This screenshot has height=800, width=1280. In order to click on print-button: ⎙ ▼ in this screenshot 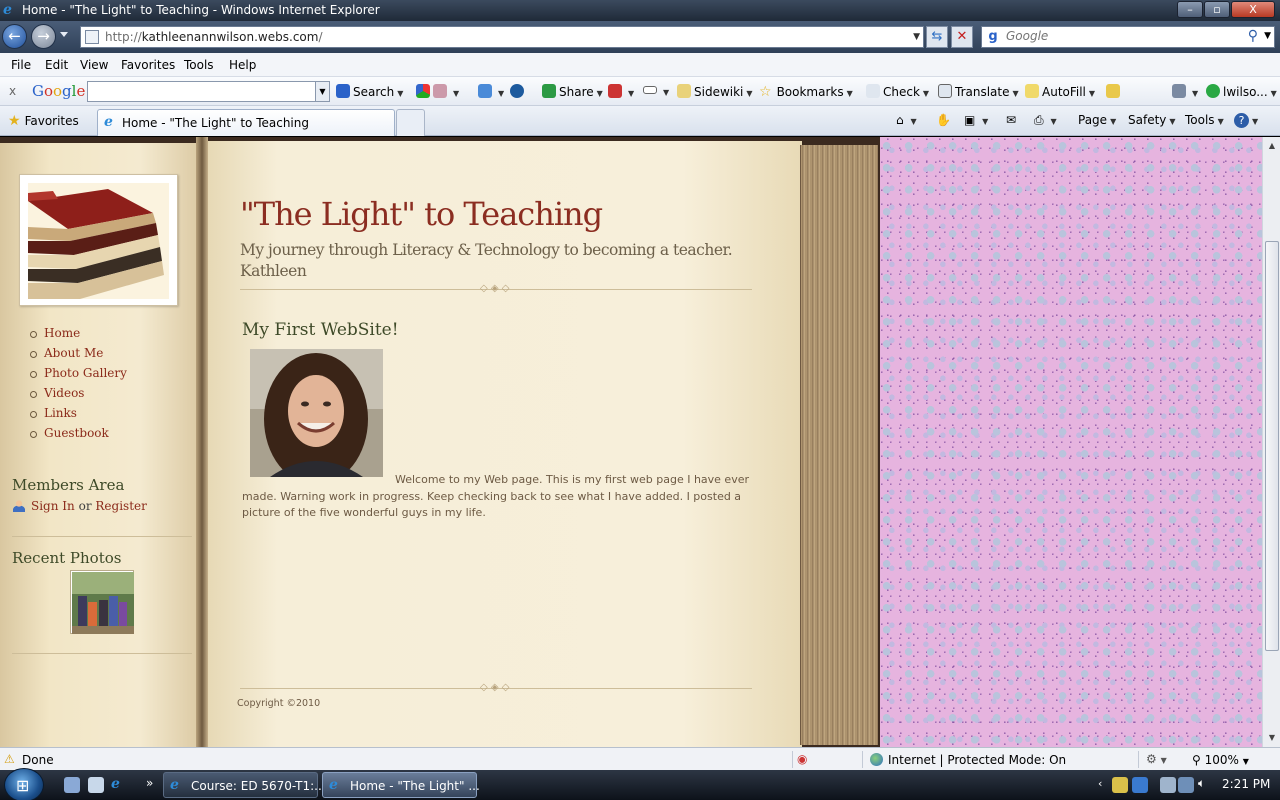, I will do `click(1045, 120)`.